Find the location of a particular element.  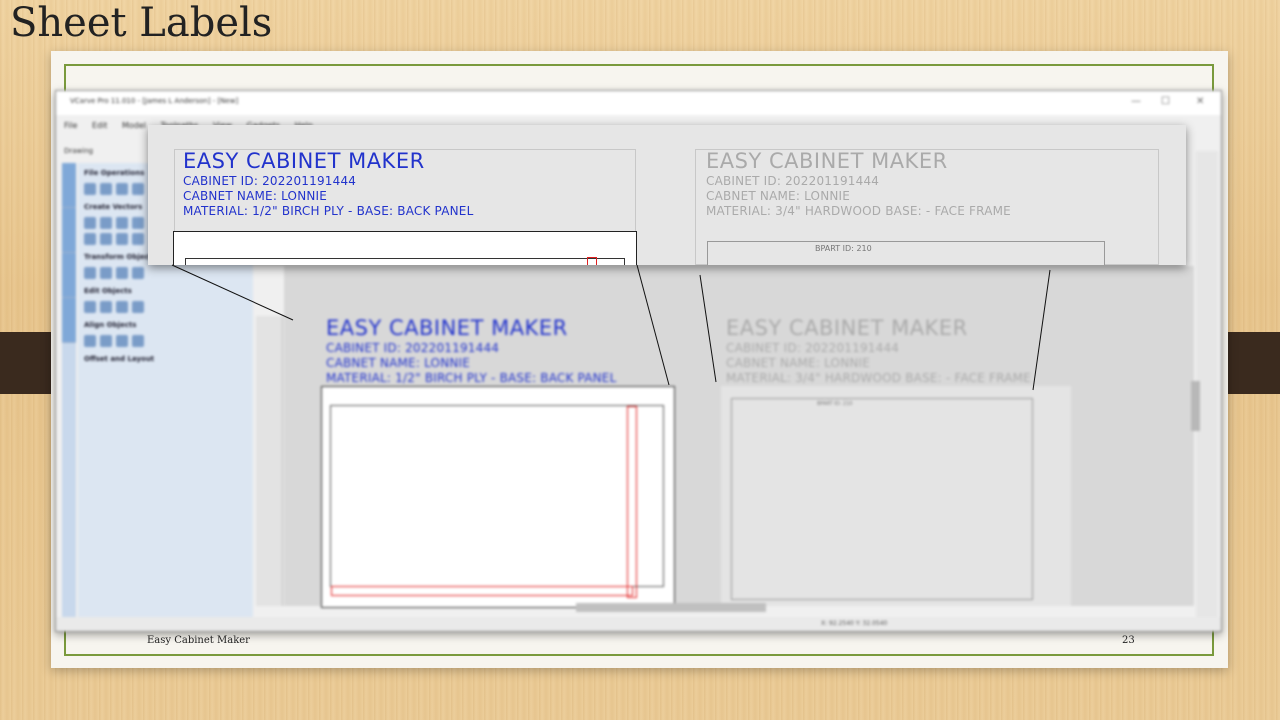

select-tool-icon is located at coordinates (90, 307).